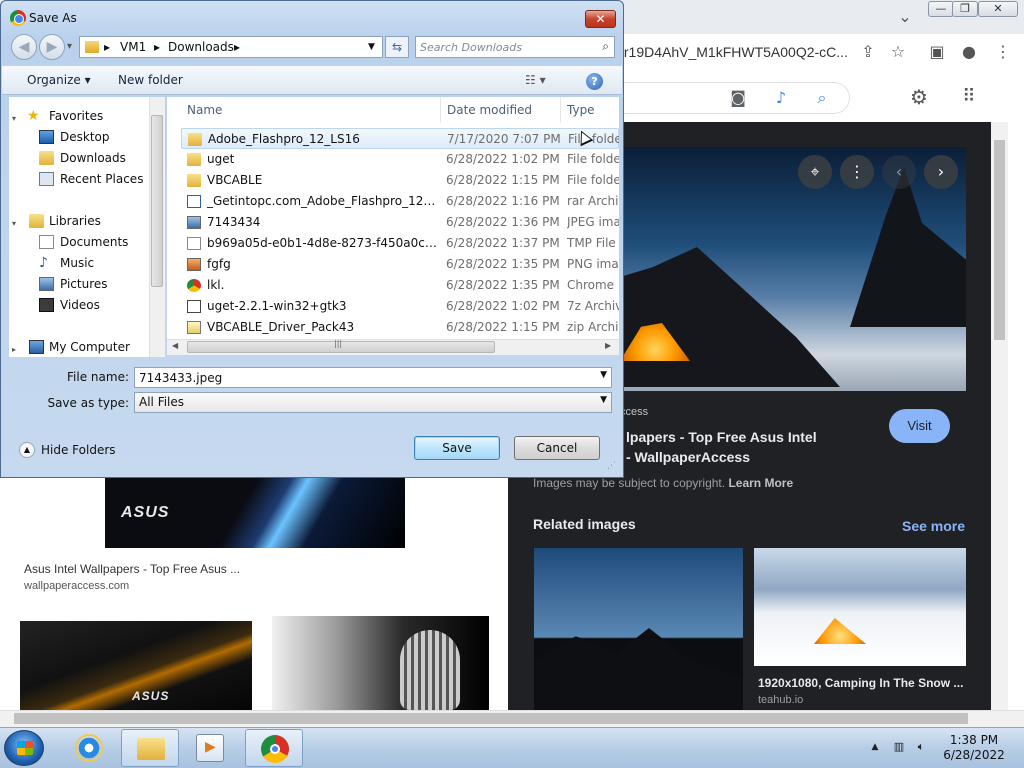 The image size is (1024, 768). What do you see at coordinates (760, 483) in the screenshot?
I see `learn-more-link: Learn More` at bounding box center [760, 483].